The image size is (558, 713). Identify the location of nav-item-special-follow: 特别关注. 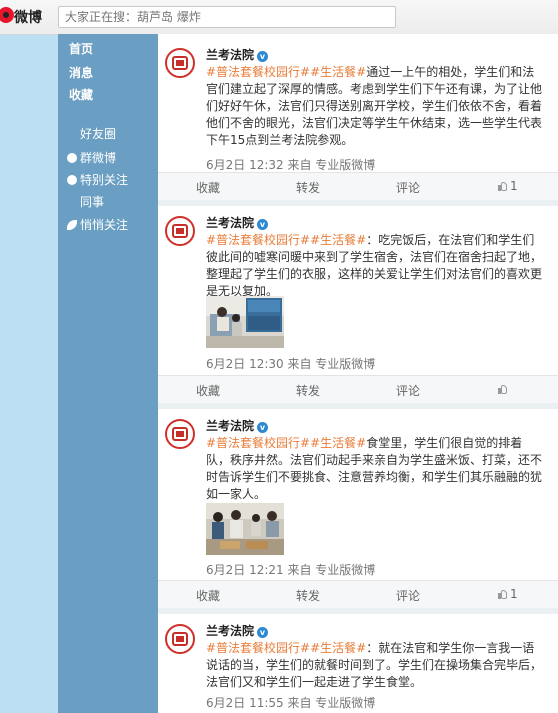
(97, 179).